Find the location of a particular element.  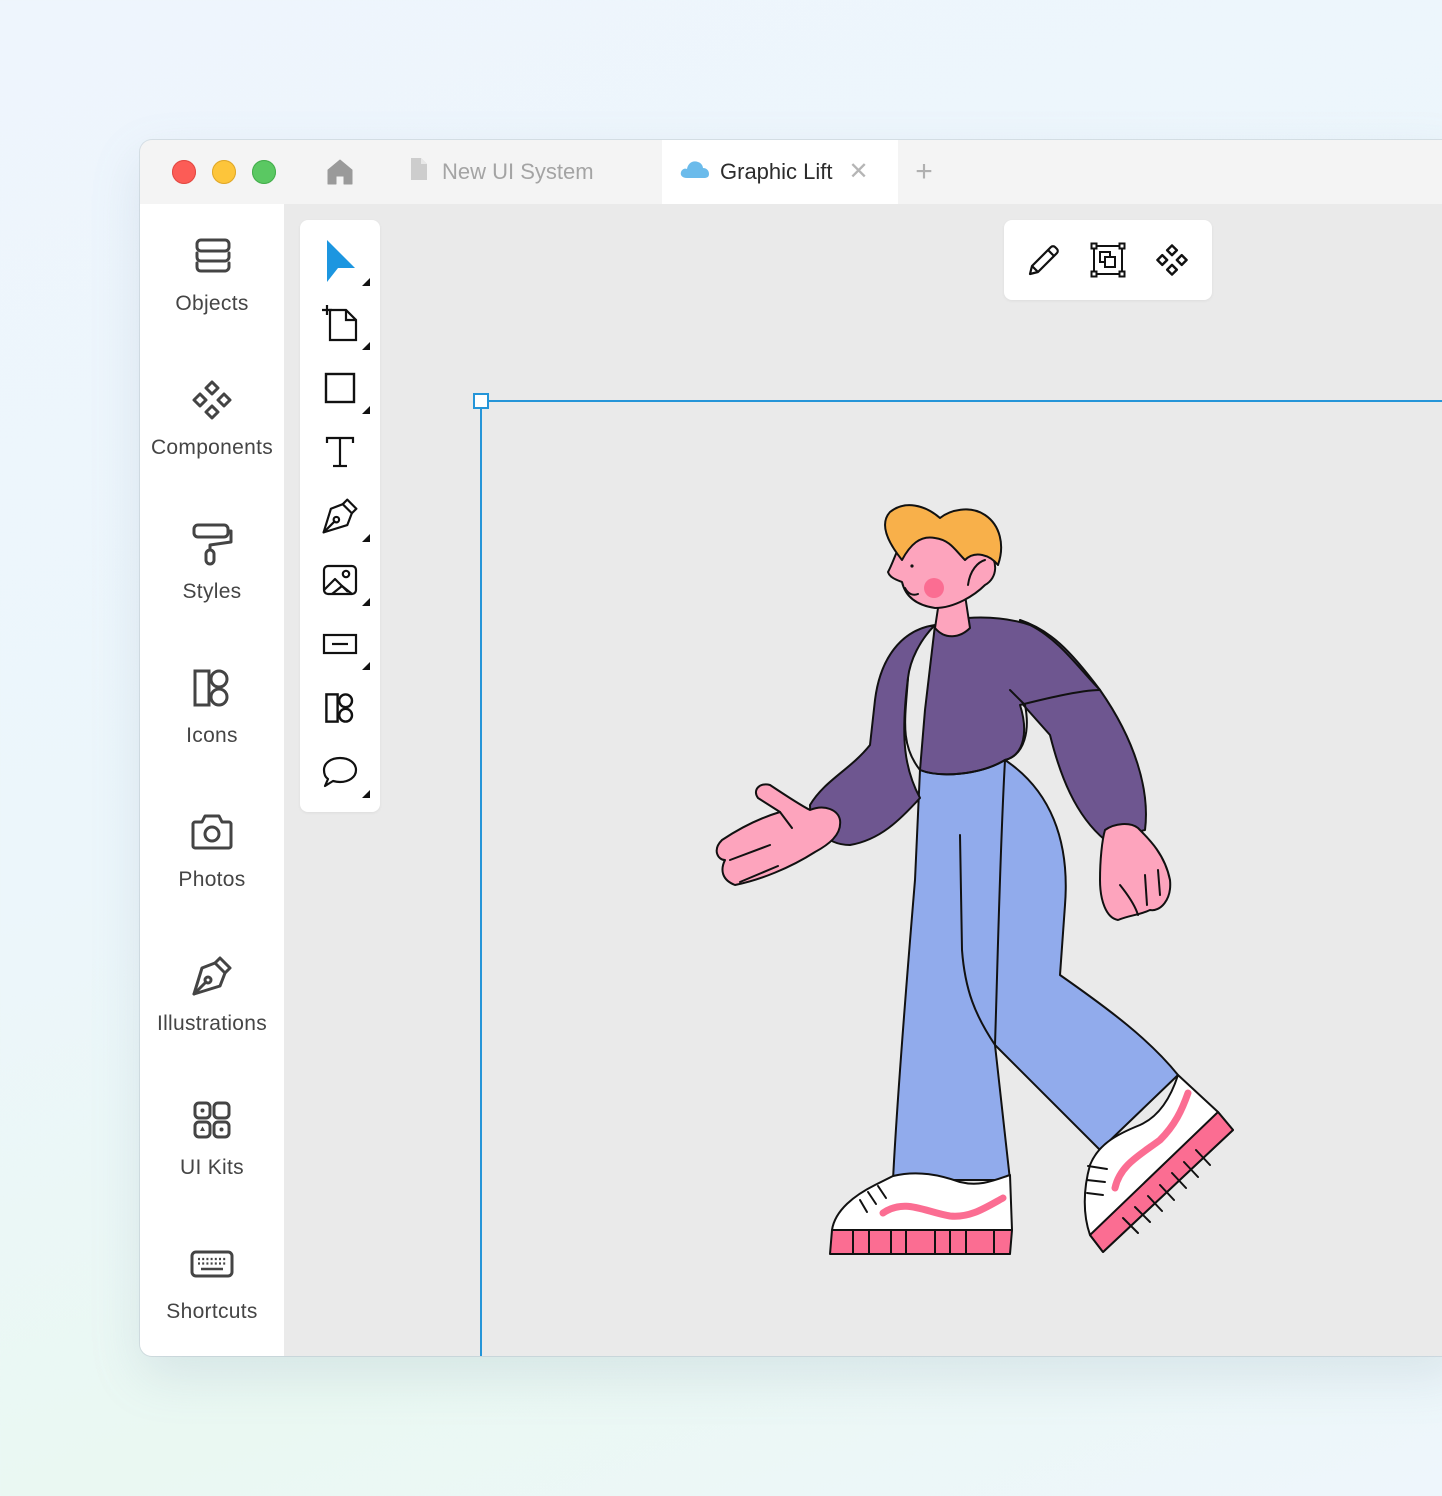

sidebar-item-shortcuts: Shortcuts is located at coordinates (212, 1277).